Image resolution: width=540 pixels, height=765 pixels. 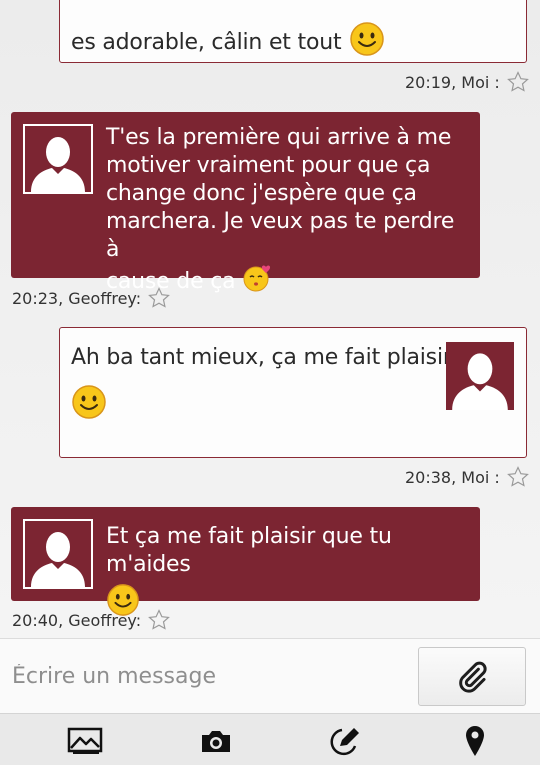 I want to click on message-timestamp: 20:38, Moi :, so click(x=452, y=477).